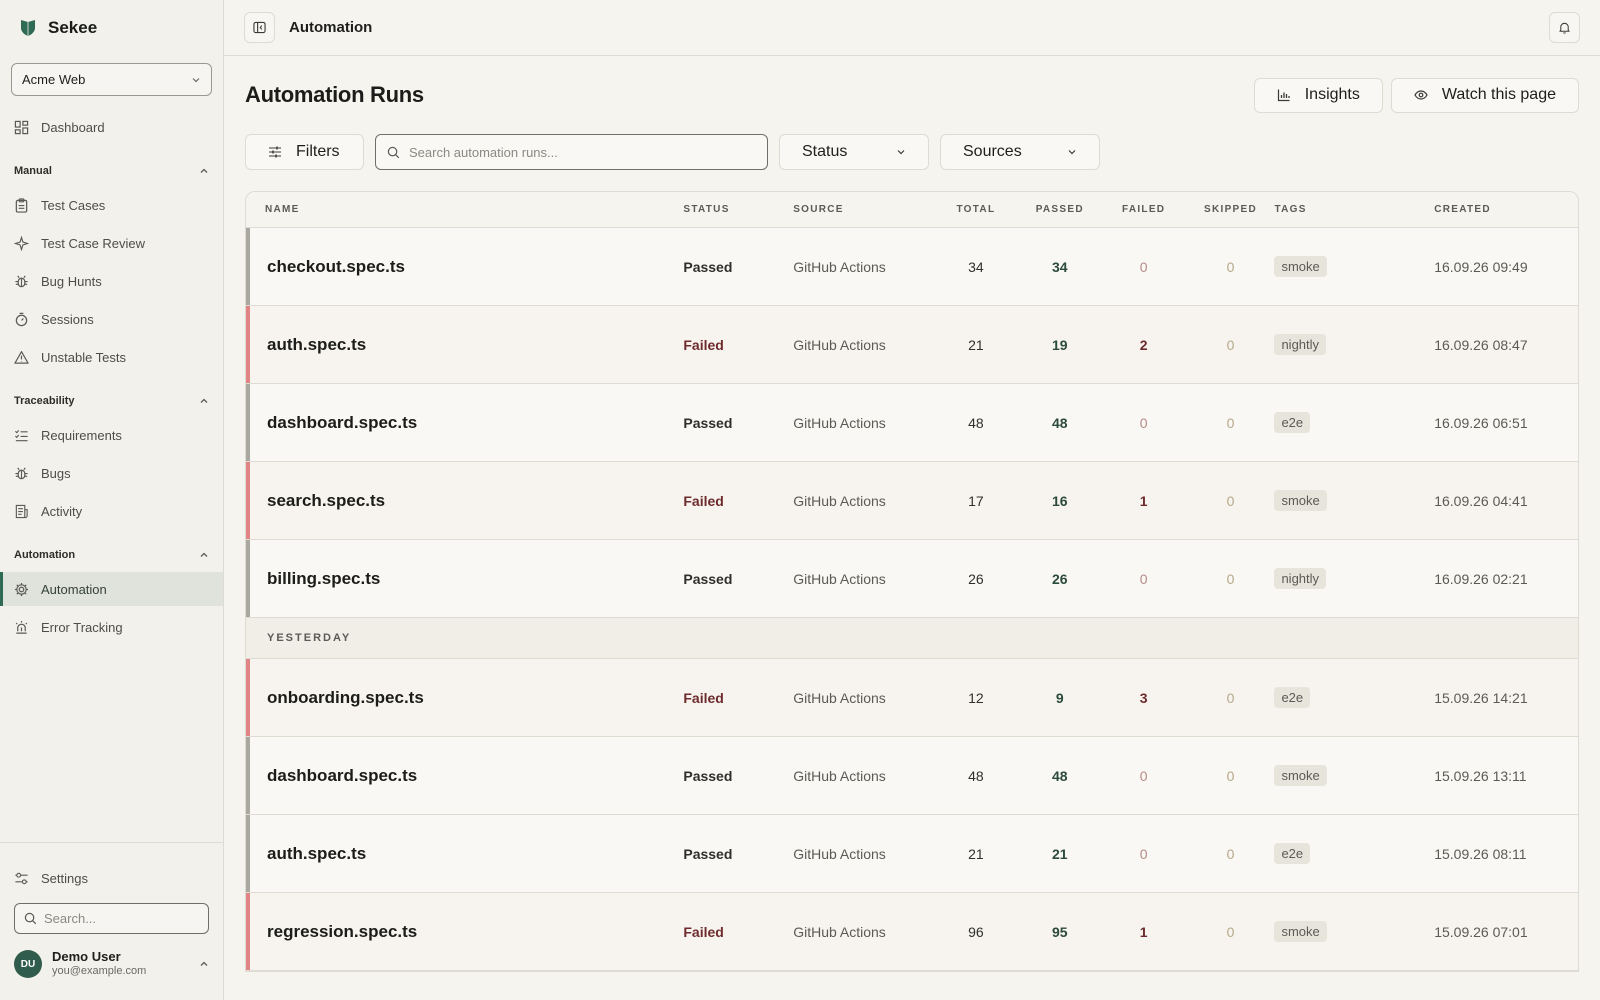  What do you see at coordinates (976, 209) in the screenshot?
I see `column-header-total: TOTAL` at bounding box center [976, 209].